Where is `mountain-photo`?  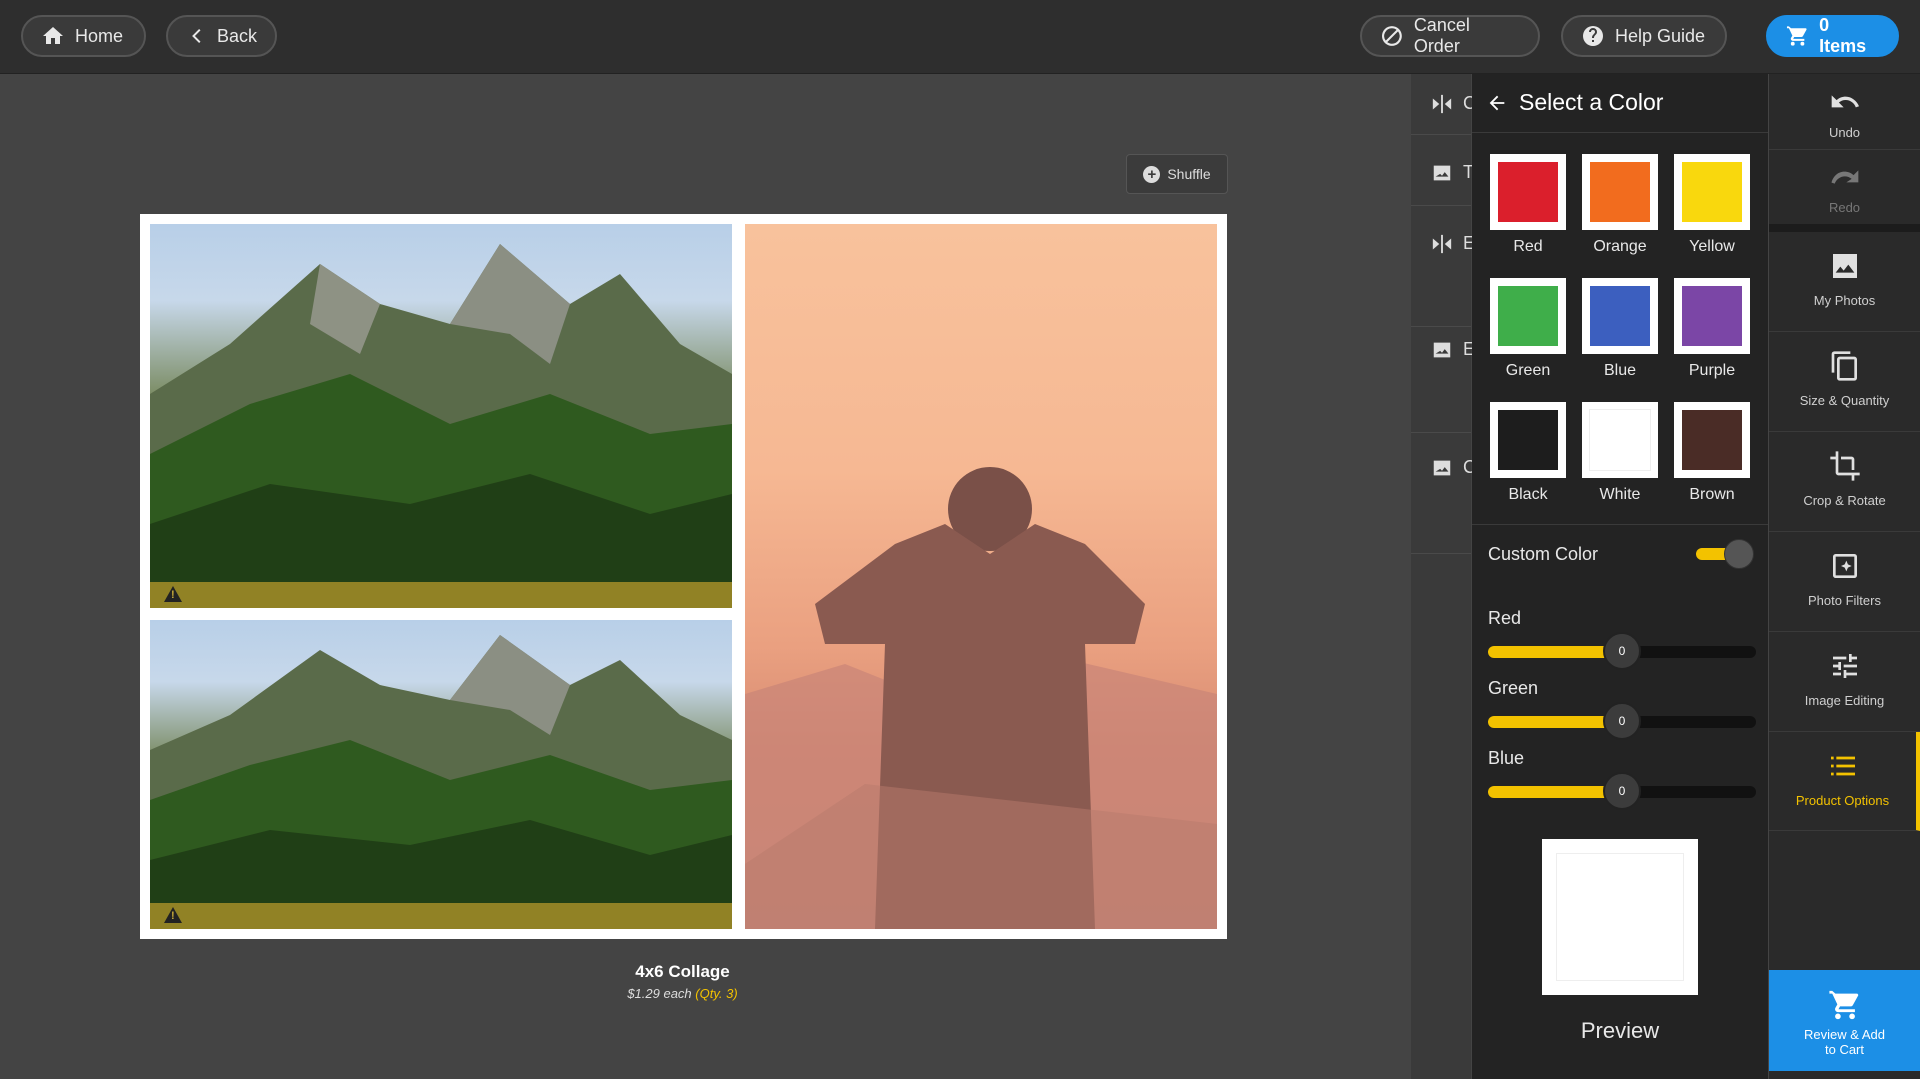 mountain-photo is located at coordinates (441, 426).